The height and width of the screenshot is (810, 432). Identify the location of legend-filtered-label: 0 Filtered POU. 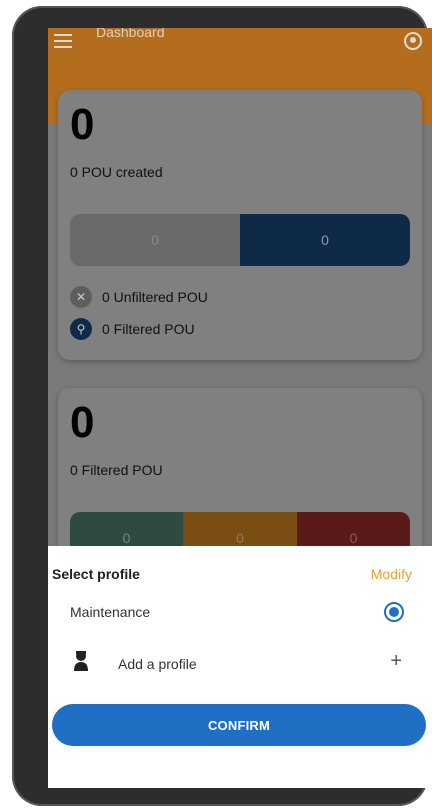
(148, 329).